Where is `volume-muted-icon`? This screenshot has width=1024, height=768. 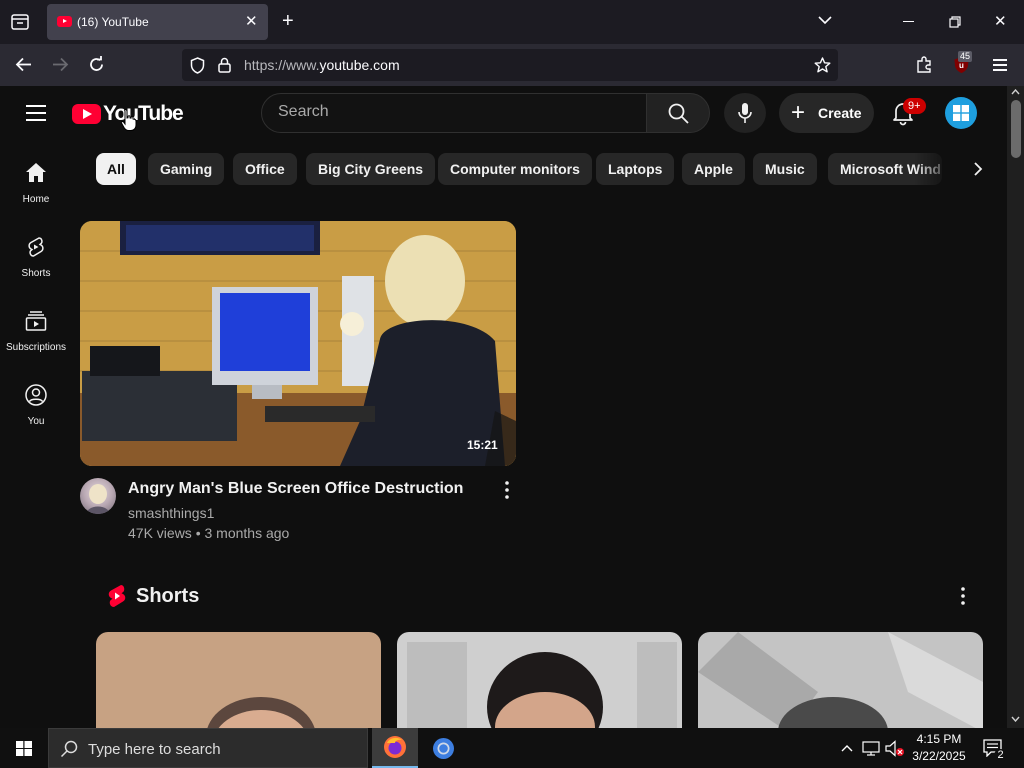
volume-muted-icon is located at coordinates (895, 748).